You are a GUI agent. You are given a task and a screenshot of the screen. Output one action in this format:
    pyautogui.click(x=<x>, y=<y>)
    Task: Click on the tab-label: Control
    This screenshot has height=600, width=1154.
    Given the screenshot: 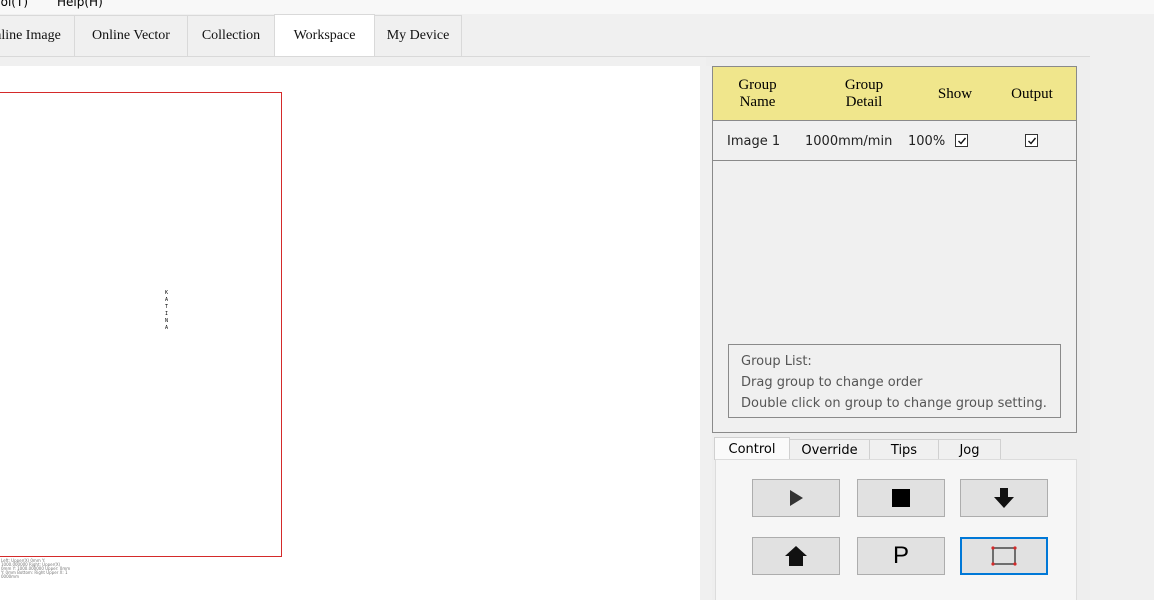 What is the action you would take?
    pyautogui.click(x=752, y=449)
    